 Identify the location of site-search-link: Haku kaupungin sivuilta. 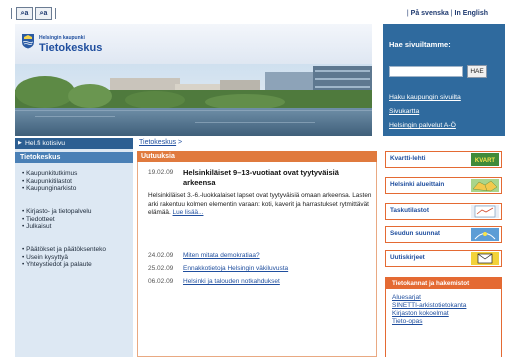
(425, 97).